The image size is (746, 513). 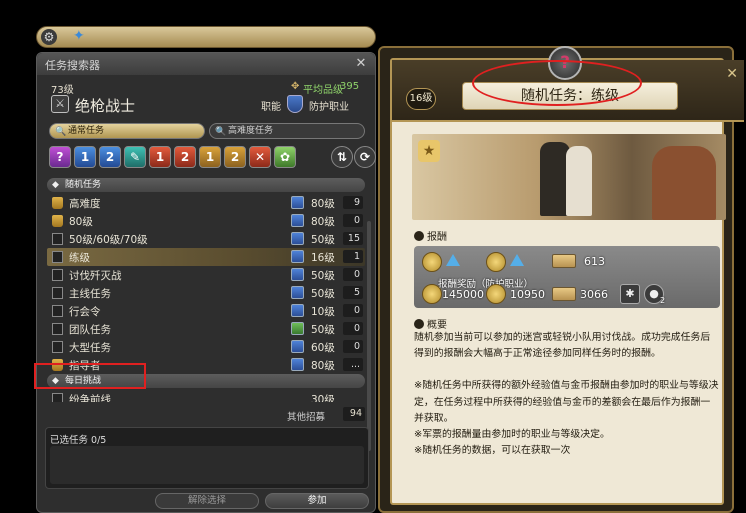 I want to click on duty-row: 80级 80级 0, so click(x=206, y=221).